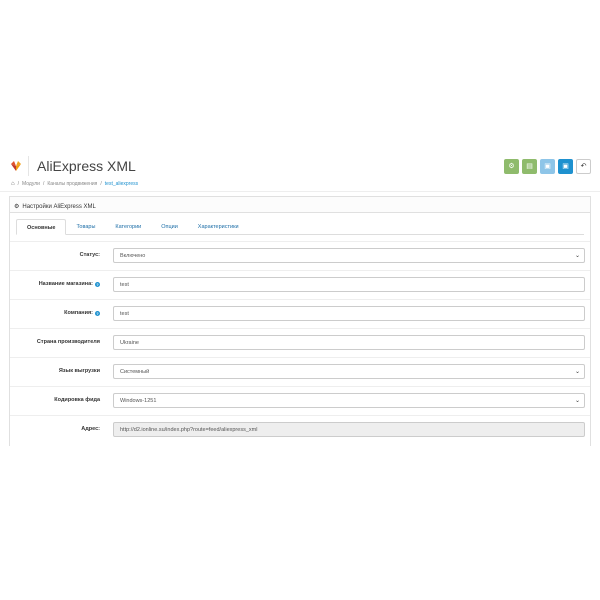 The width and height of the screenshot is (600, 600). Describe the element at coordinates (349, 313) in the screenshot. I see `company-input: test` at that location.